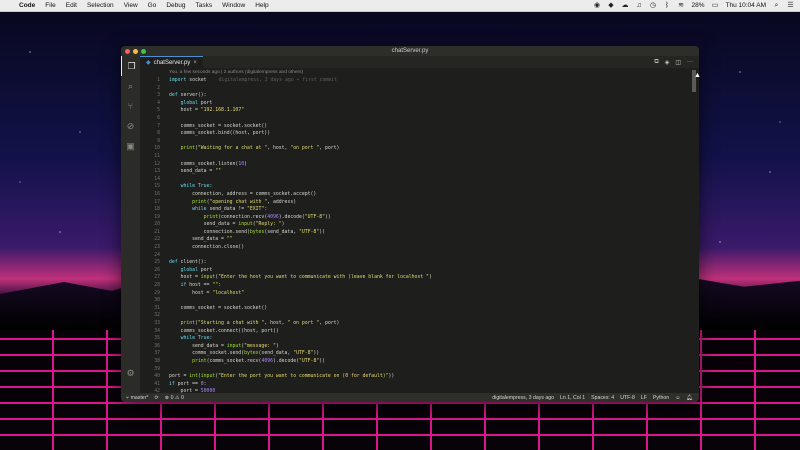 Image resolution: width=800 pixels, height=450 pixels. What do you see at coordinates (419, 385) in the screenshot?
I see `code-line: 41 if port == 0:` at bounding box center [419, 385].